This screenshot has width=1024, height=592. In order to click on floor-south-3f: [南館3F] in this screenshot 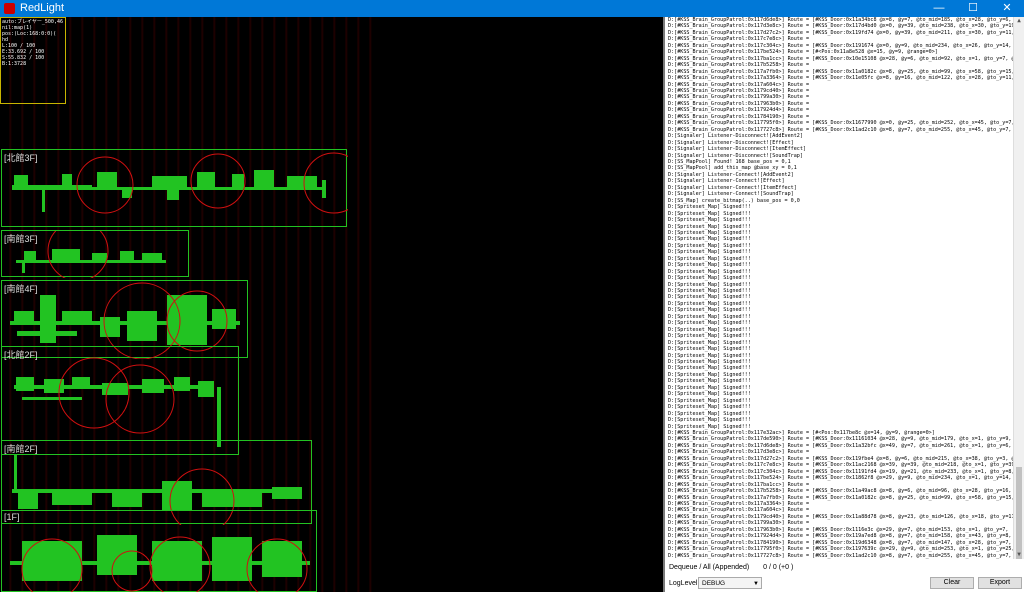, I will do `click(95, 254)`.